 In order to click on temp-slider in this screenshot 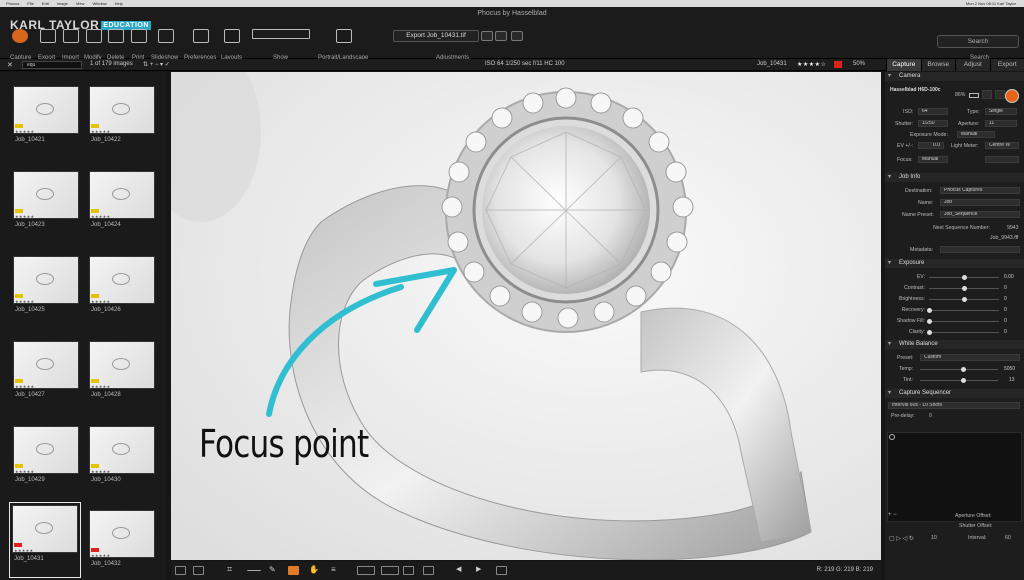, I will do `click(959, 369)`.